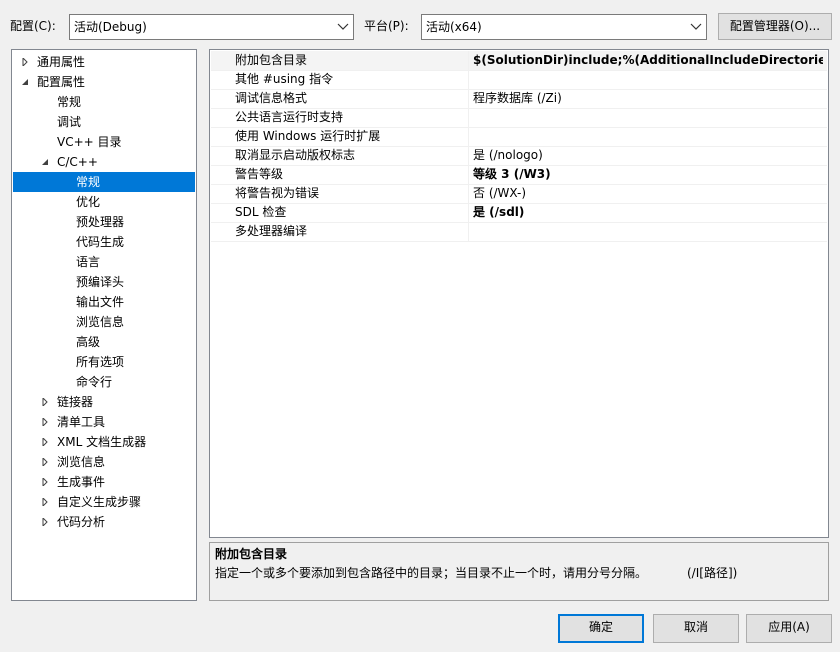 Image resolution: width=840 pixels, height=652 pixels. I want to click on tree-item-label: XML 文档生成器, so click(102, 442).